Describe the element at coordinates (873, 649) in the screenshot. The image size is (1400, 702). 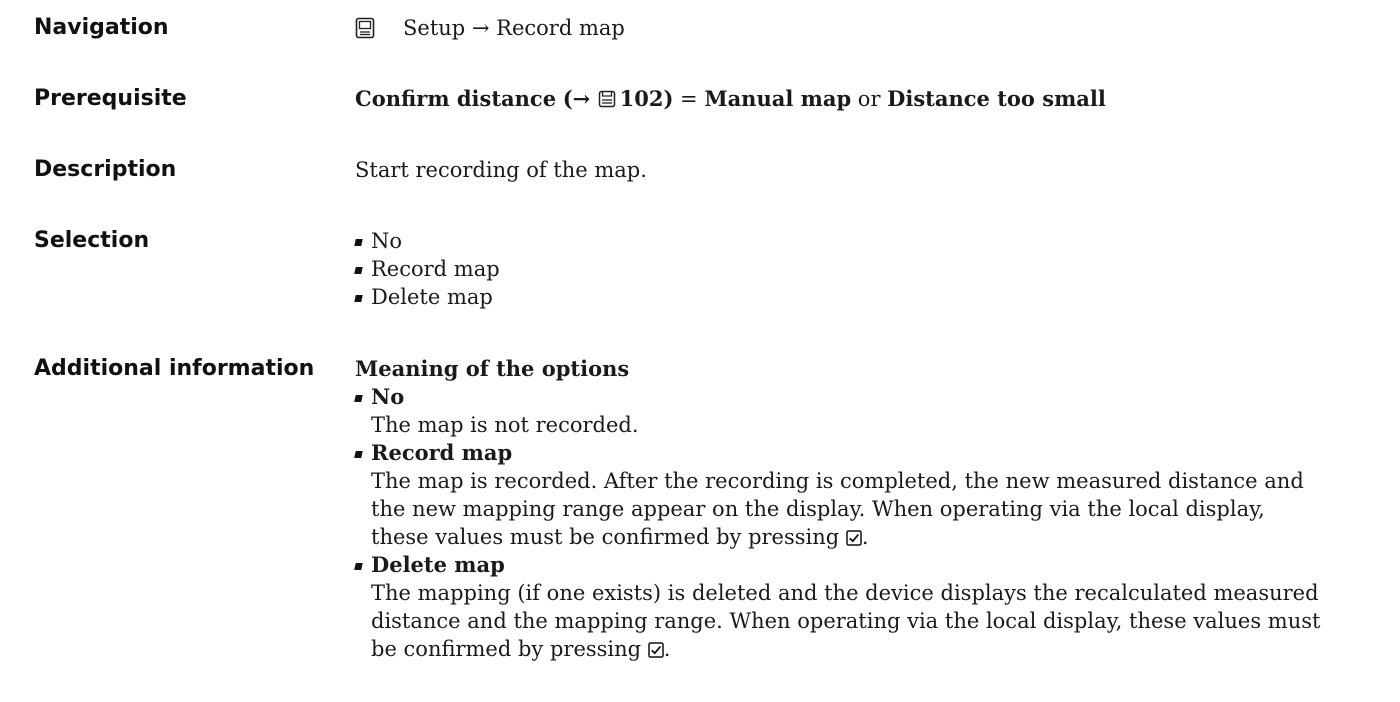
I see `option-text-delete-map-line3-wrap: be confirmed by pressing .` at that location.